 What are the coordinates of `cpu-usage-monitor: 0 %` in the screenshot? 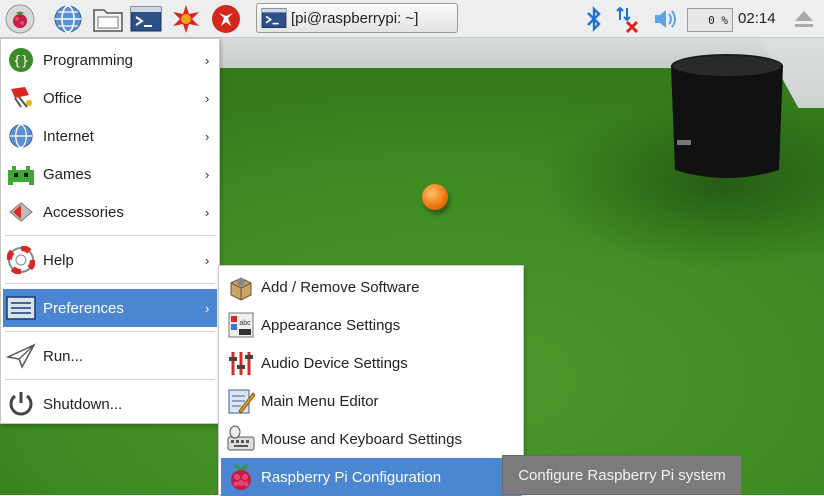 It's located at (710, 20).